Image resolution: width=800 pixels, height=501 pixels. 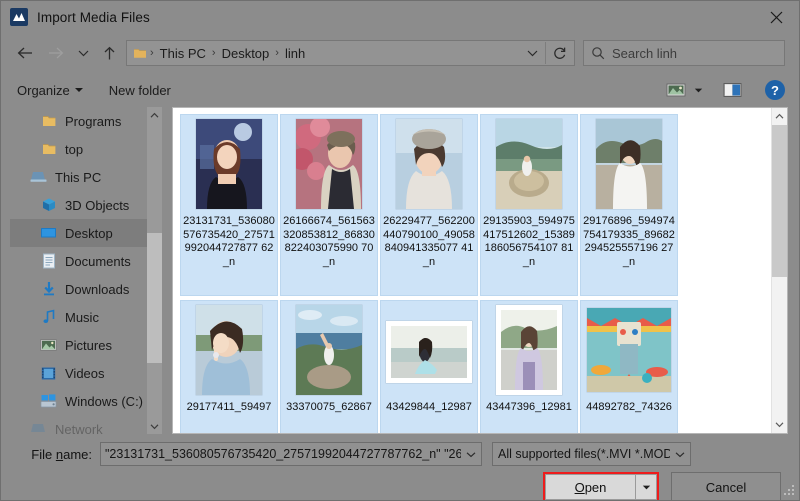 I want to click on file-list-scroll-thumb, so click(x=779, y=201).